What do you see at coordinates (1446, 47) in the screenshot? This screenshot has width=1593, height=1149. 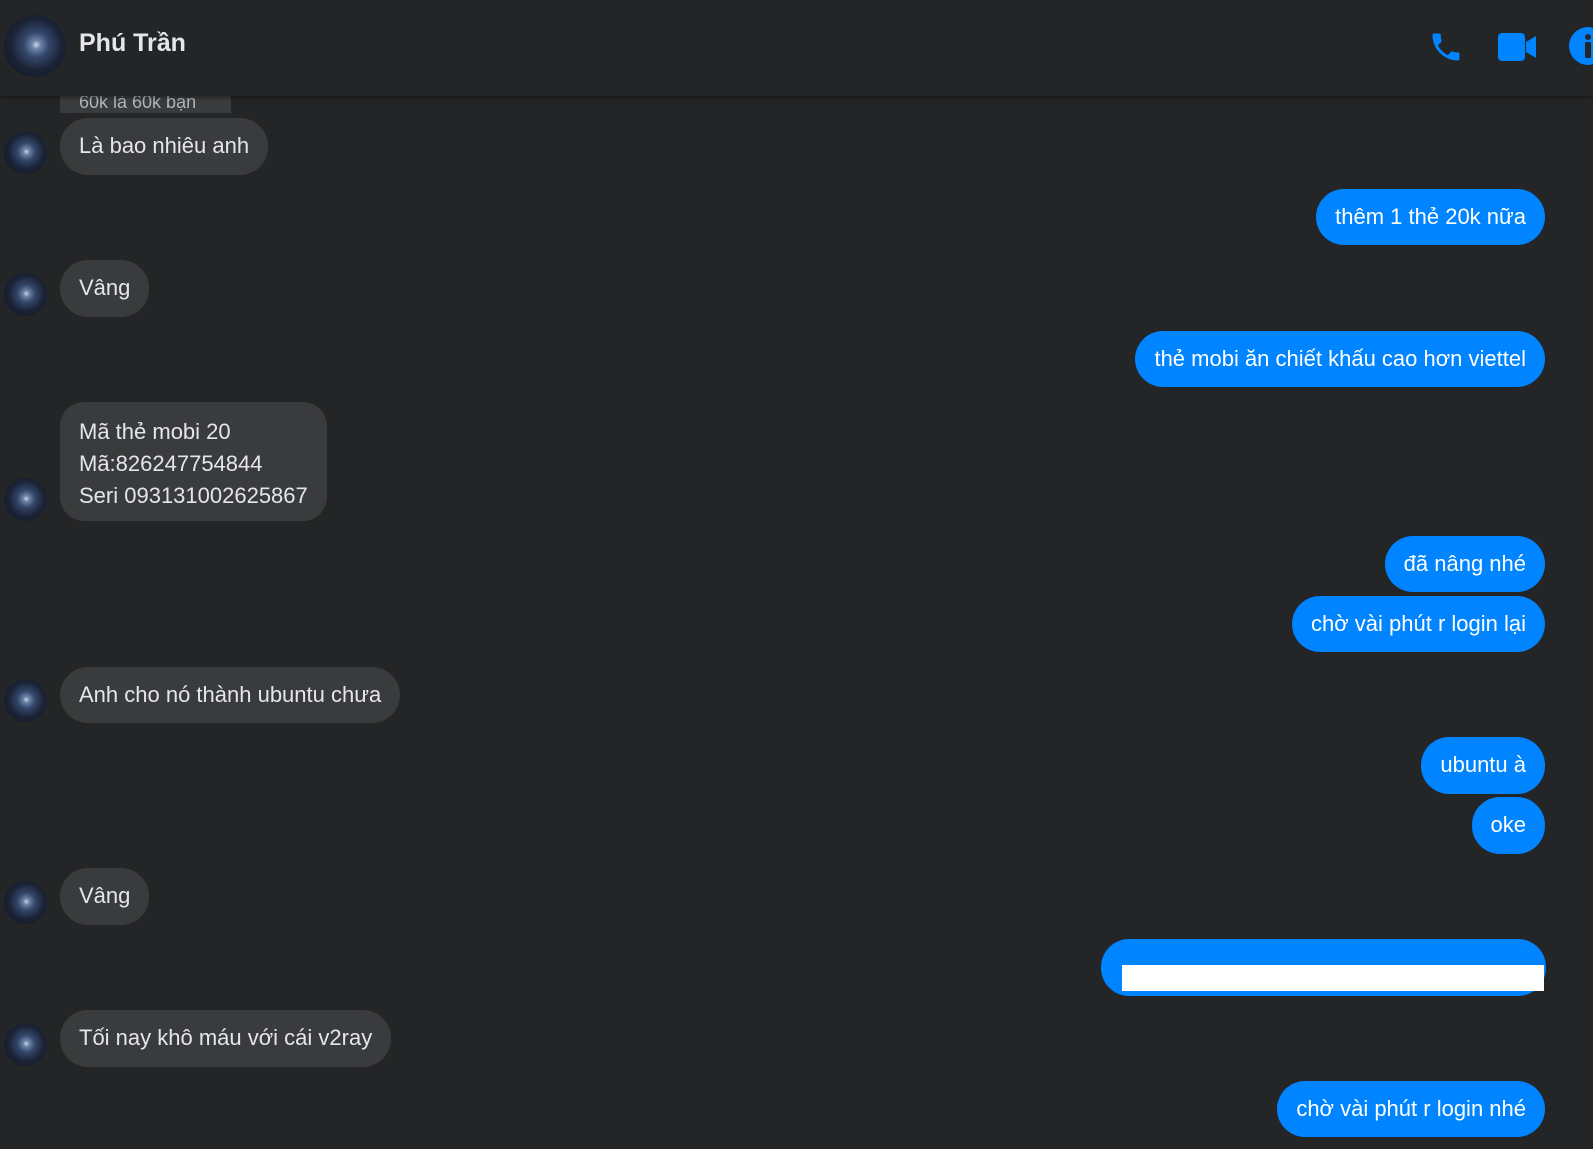 I see `phone-icon` at bounding box center [1446, 47].